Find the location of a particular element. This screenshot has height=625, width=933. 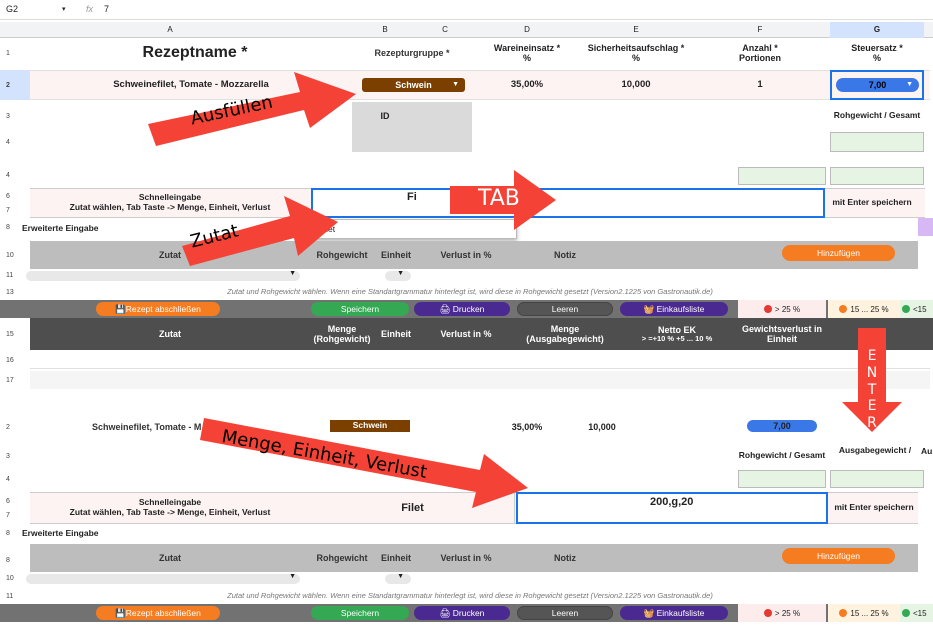

tab-label: TAB is located at coordinates (499, 198).